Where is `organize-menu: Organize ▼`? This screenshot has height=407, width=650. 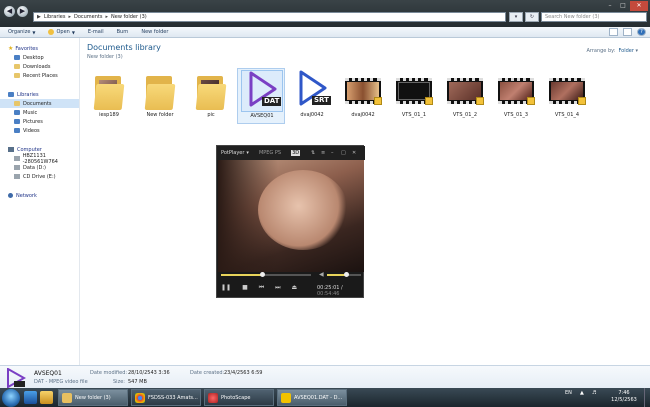
organize-menu: Organize ▼ is located at coordinates (21, 32).